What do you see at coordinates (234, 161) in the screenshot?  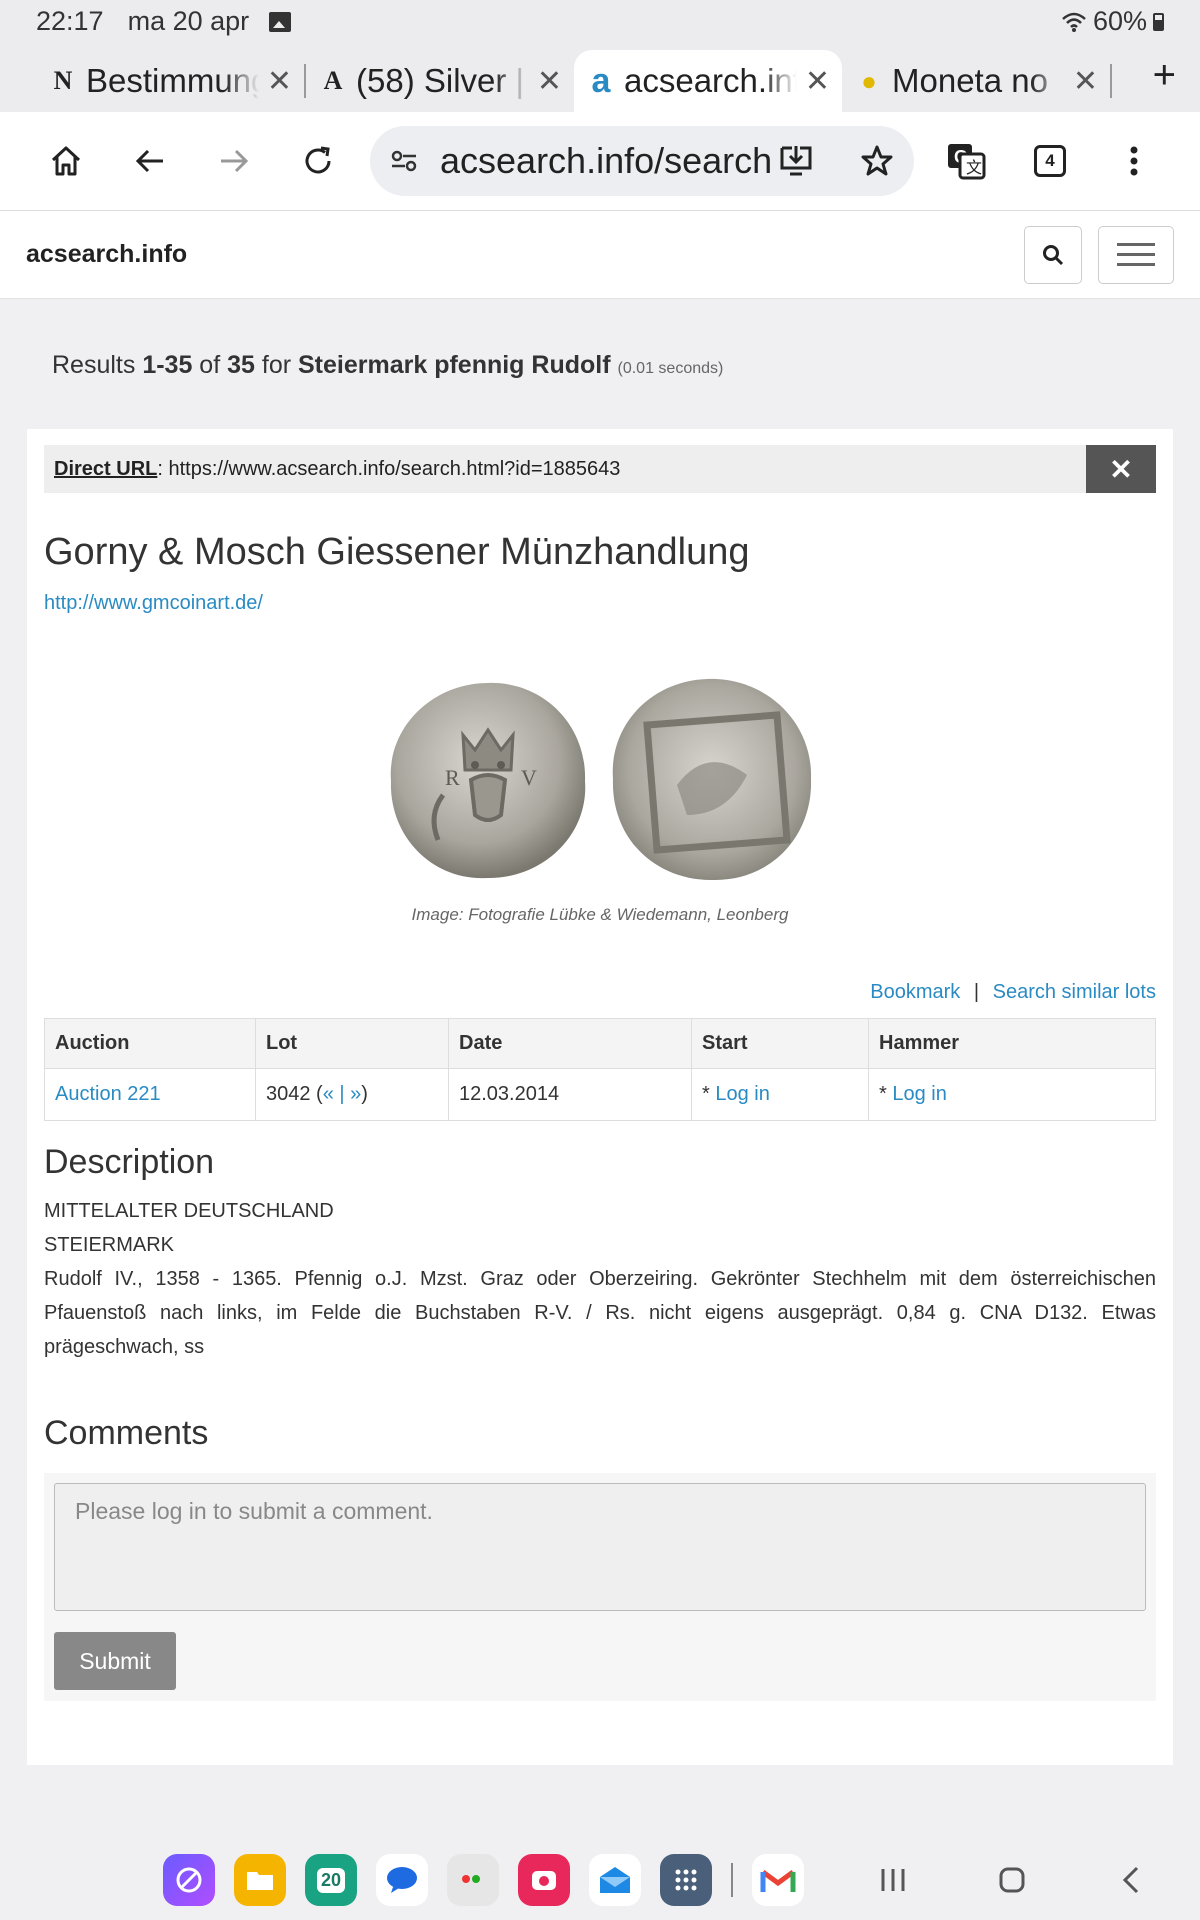 I see `forward-button` at bounding box center [234, 161].